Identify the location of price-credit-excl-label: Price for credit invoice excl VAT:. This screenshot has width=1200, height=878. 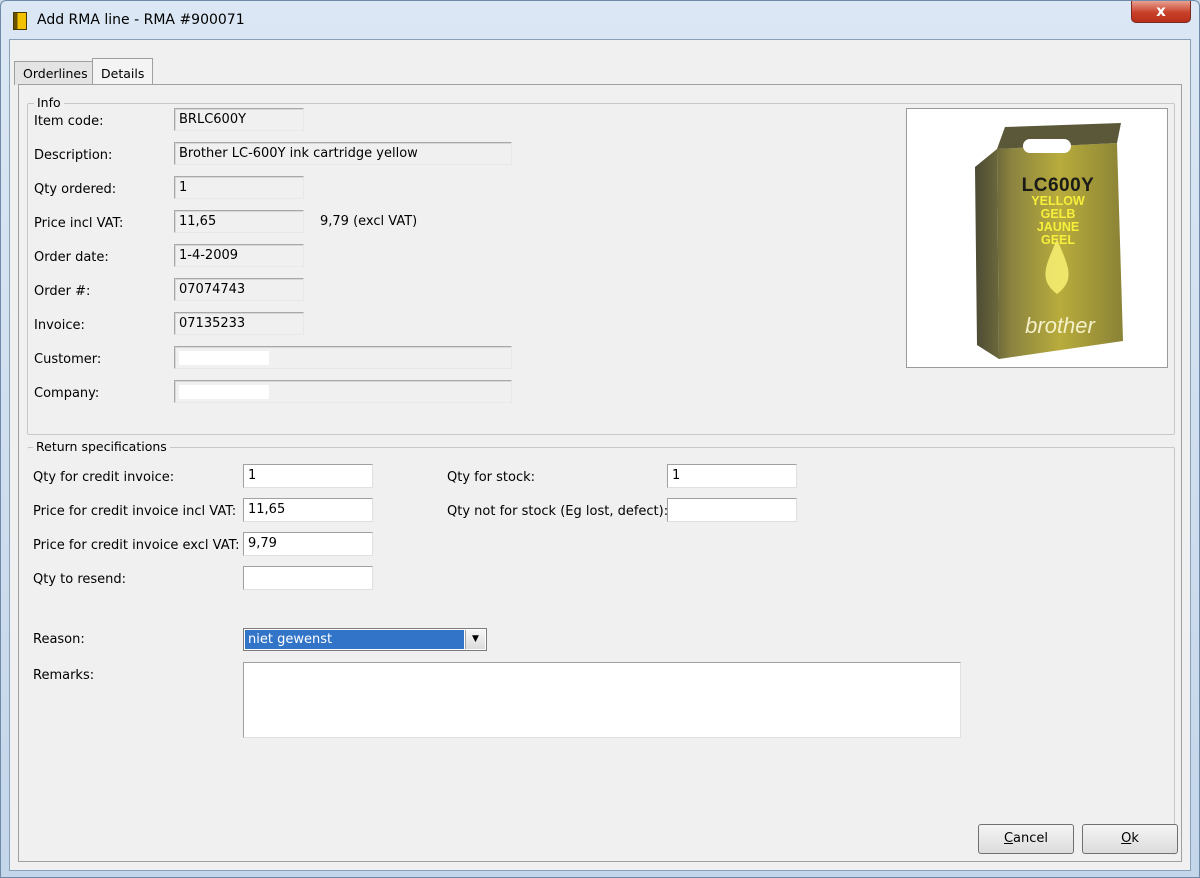
(136, 545).